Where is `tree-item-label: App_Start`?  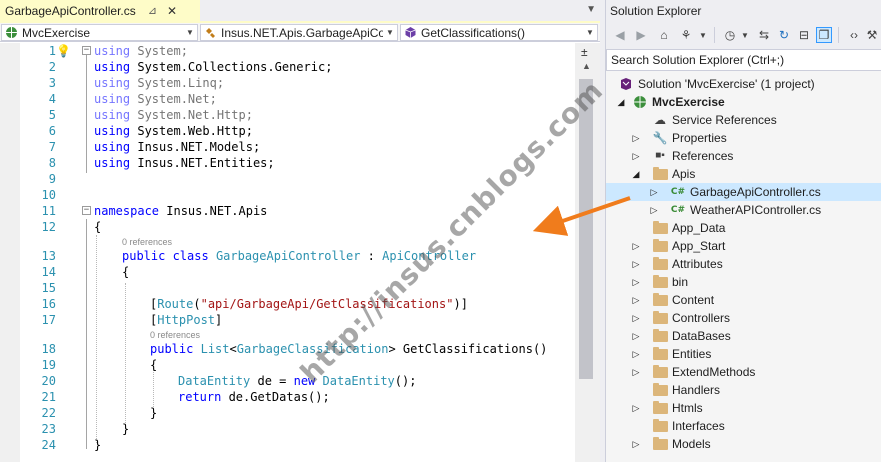
tree-item-label: App_Start is located at coordinates (699, 246).